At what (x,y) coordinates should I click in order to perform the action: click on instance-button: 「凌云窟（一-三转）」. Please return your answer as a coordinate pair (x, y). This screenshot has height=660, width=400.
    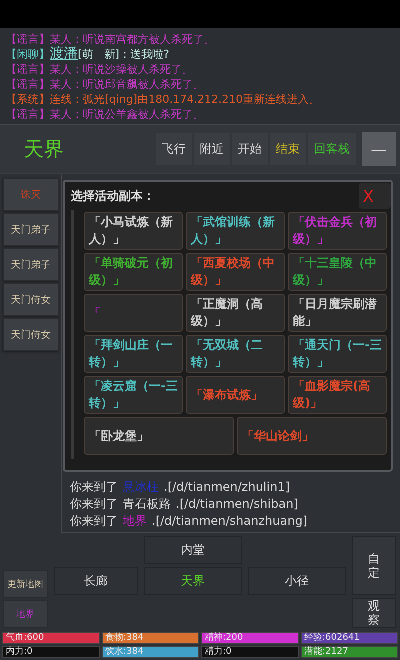
    Looking at the image, I should click on (133, 395).